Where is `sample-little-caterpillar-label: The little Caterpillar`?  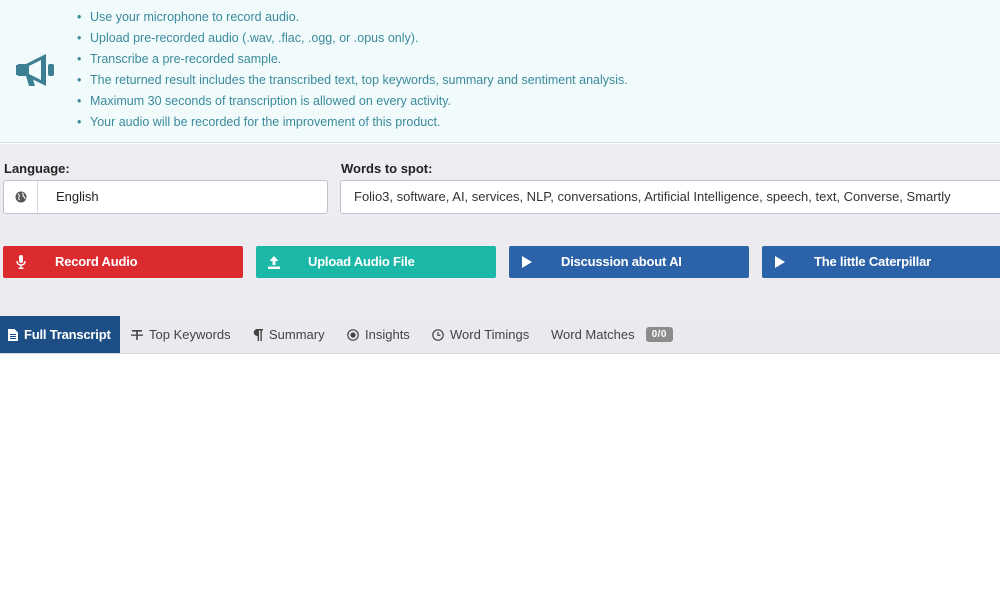 sample-little-caterpillar-label: The little Caterpillar is located at coordinates (872, 261).